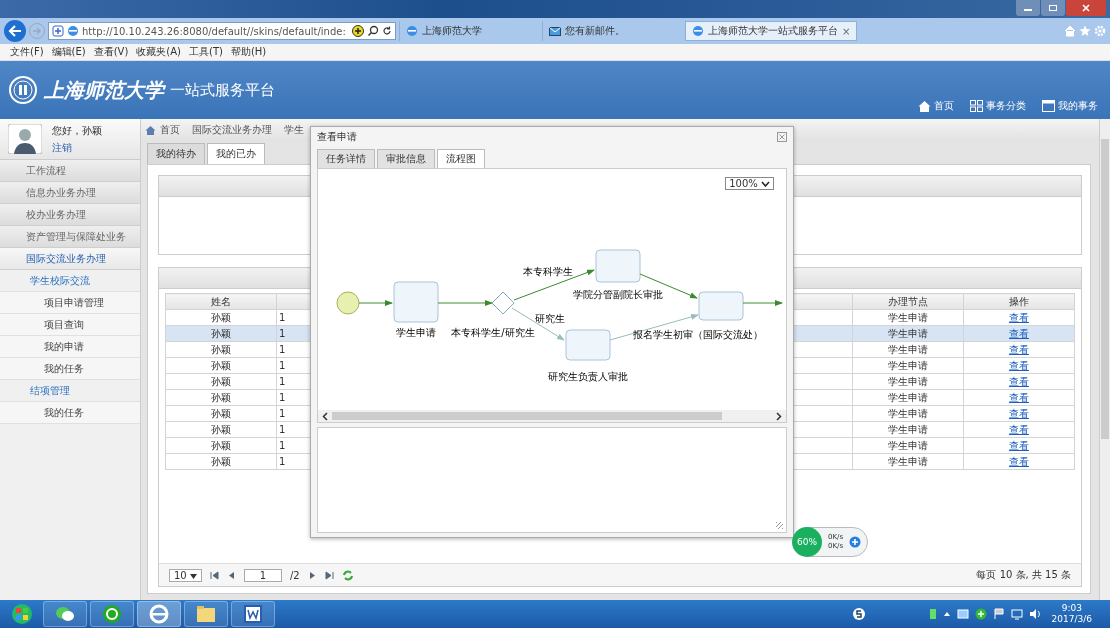 The height and width of the screenshot is (628, 1110). What do you see at coordinates (1028, 8) in the screenshot?
I see `minimize-button` at bounding box center [1028, 8].